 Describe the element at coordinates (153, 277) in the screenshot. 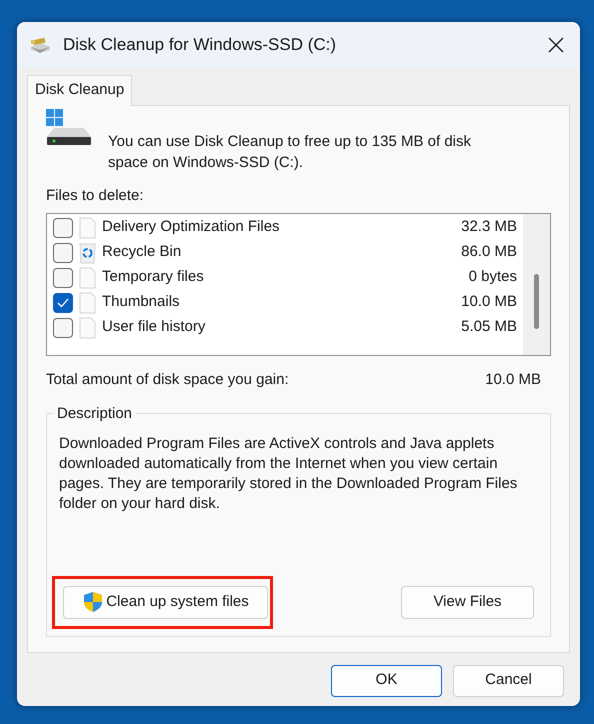

I see `file-name: Temporary files` at that location.